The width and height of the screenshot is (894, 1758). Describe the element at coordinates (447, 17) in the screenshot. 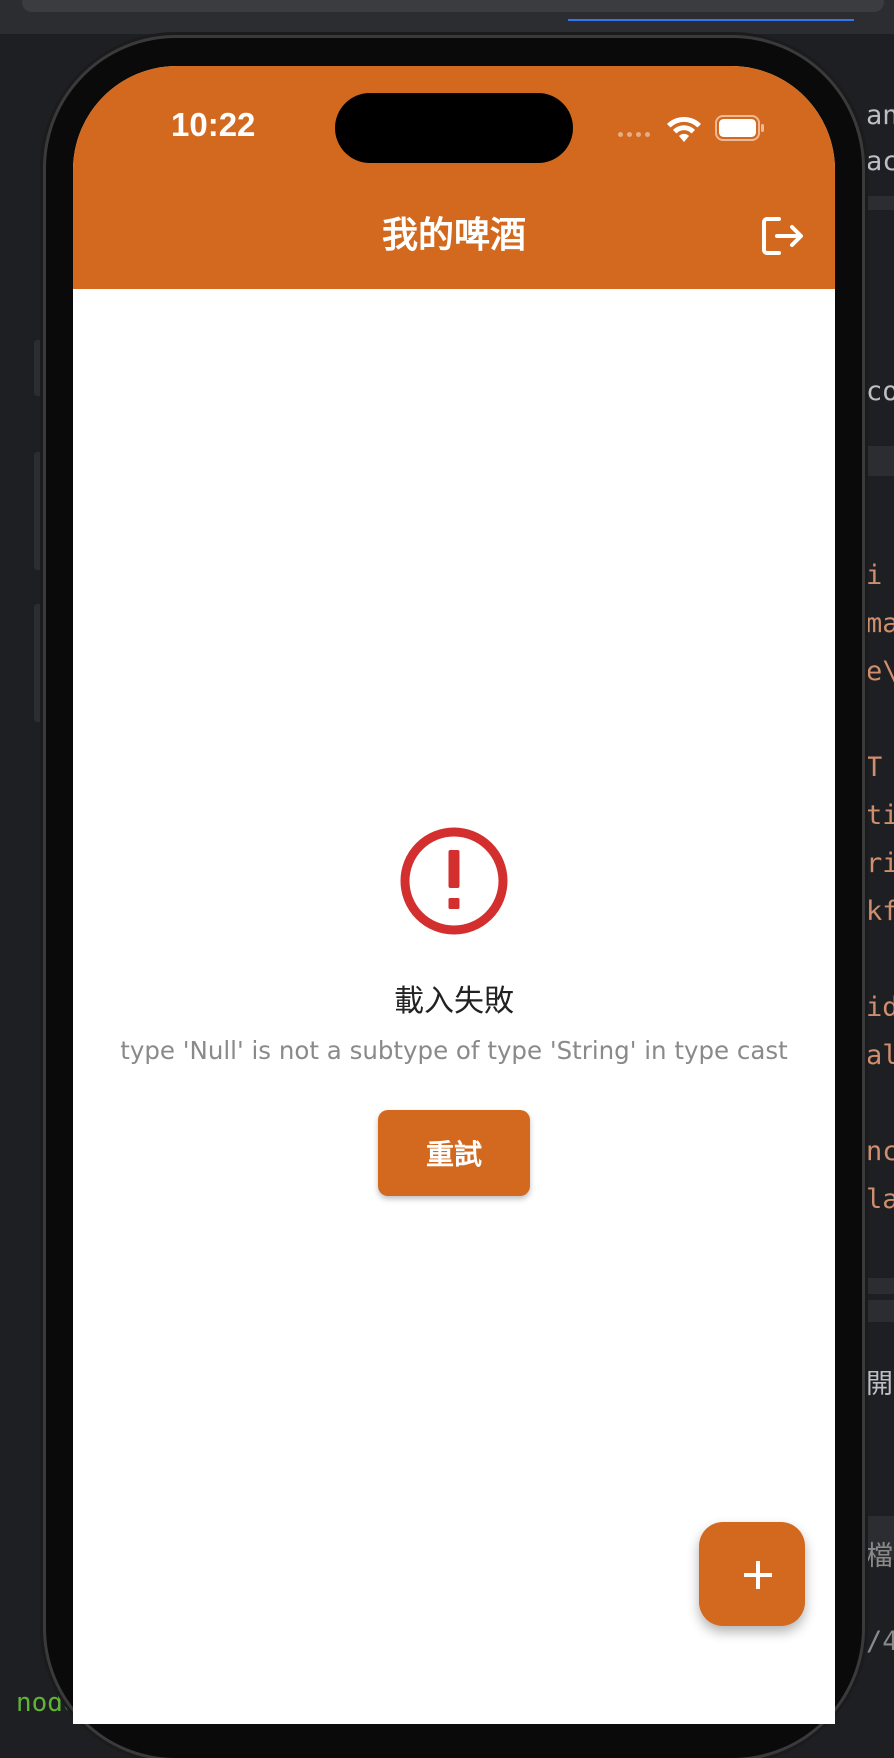

I see `ide-title-bar` at that location.